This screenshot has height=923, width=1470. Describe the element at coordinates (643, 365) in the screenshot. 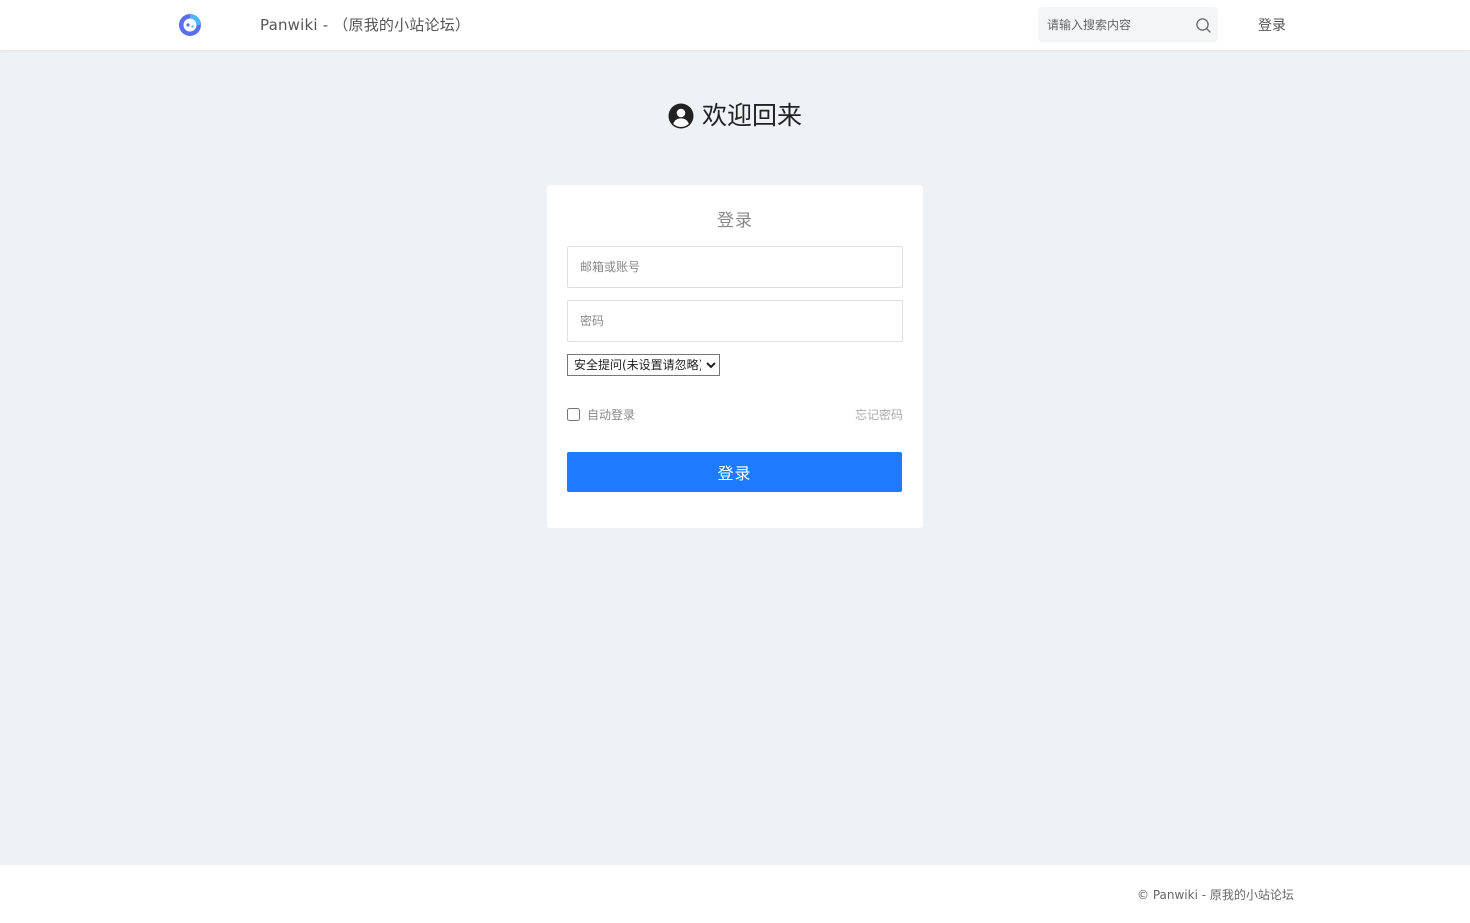

I see `security-question-select: 安全提问(未设置请忽略)` at that location.